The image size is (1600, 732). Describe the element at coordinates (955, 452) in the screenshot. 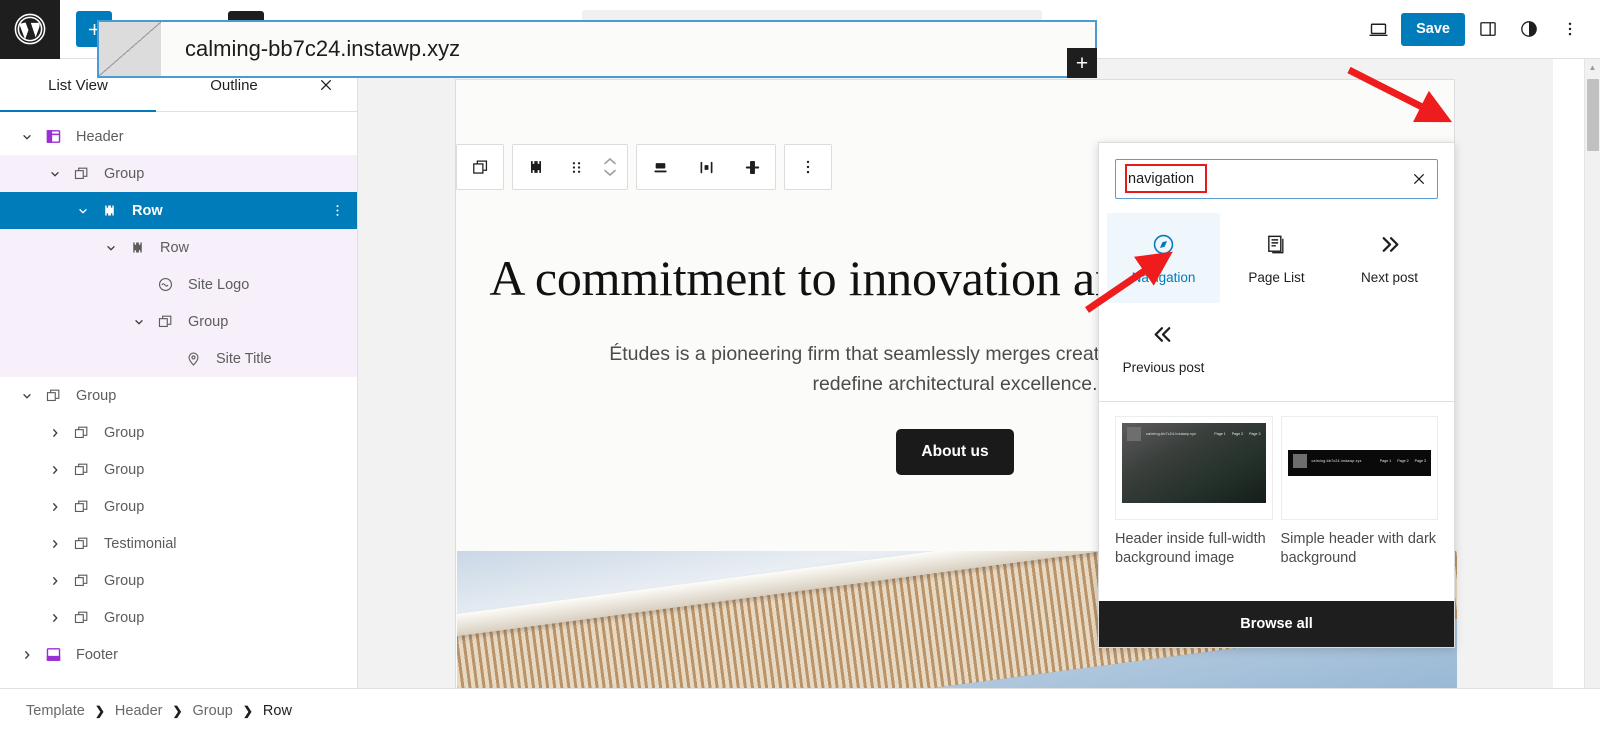

I see `about-us-button: About us` at that location.